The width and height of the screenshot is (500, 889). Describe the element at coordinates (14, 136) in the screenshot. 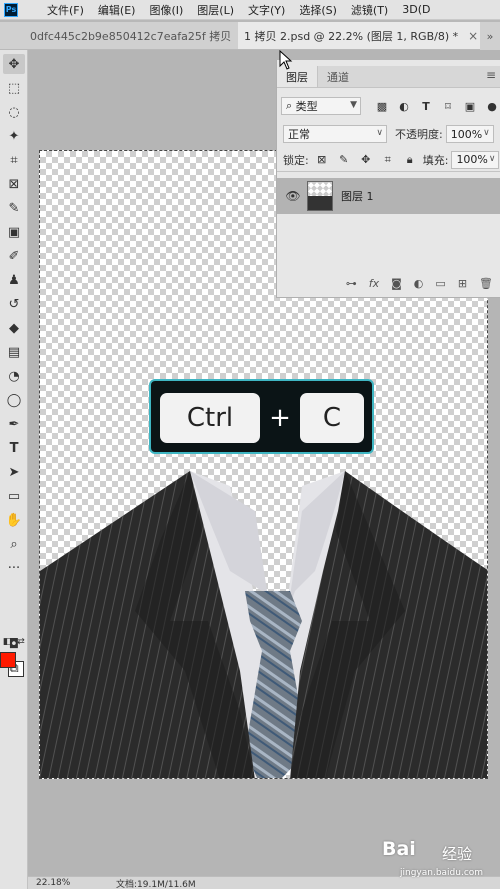

I see `magic-wand-tool-icon: ✦` at that location.